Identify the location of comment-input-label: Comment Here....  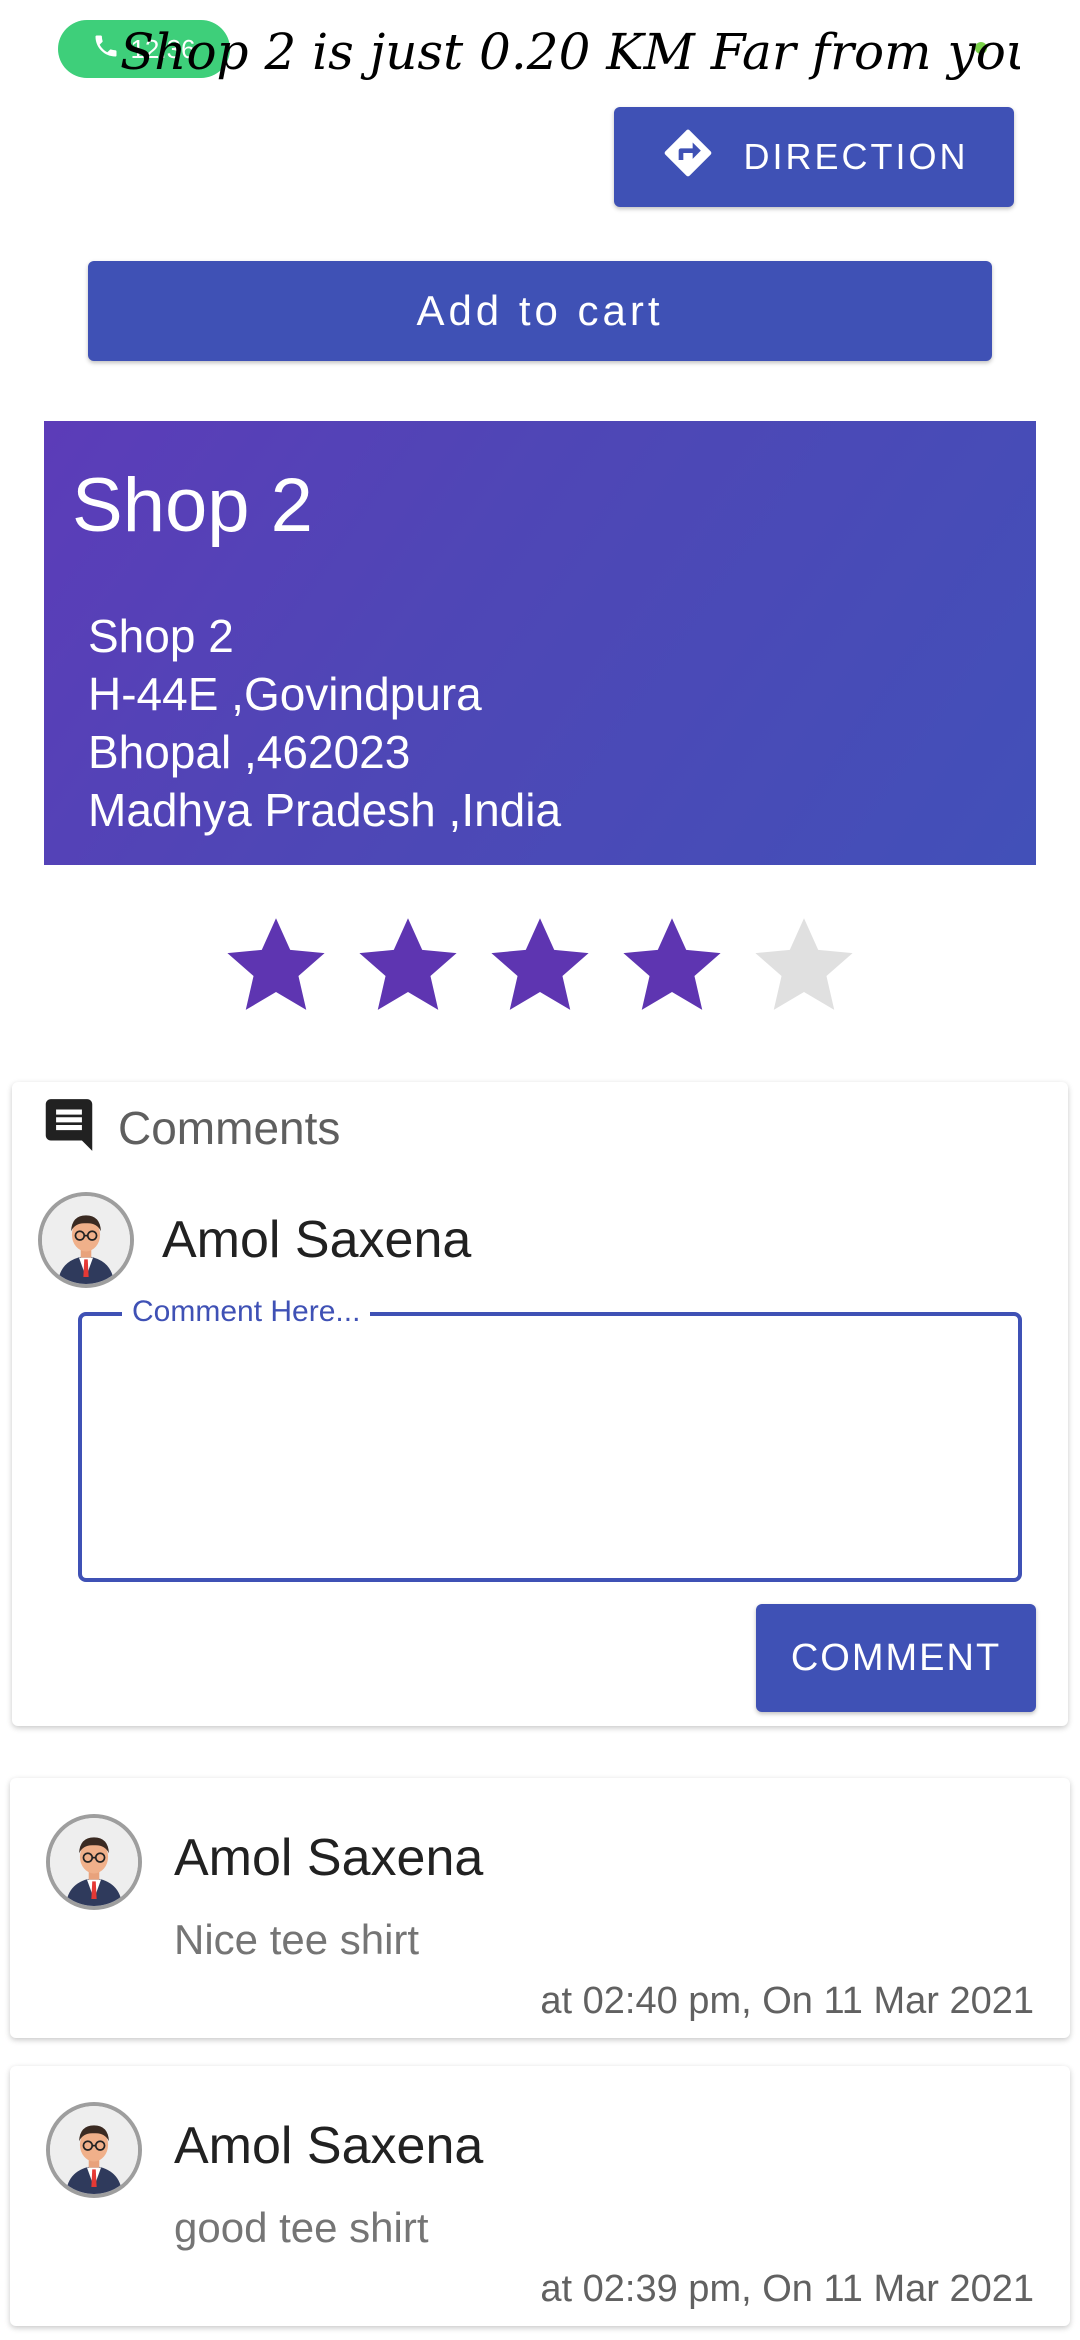
(246, 1312).